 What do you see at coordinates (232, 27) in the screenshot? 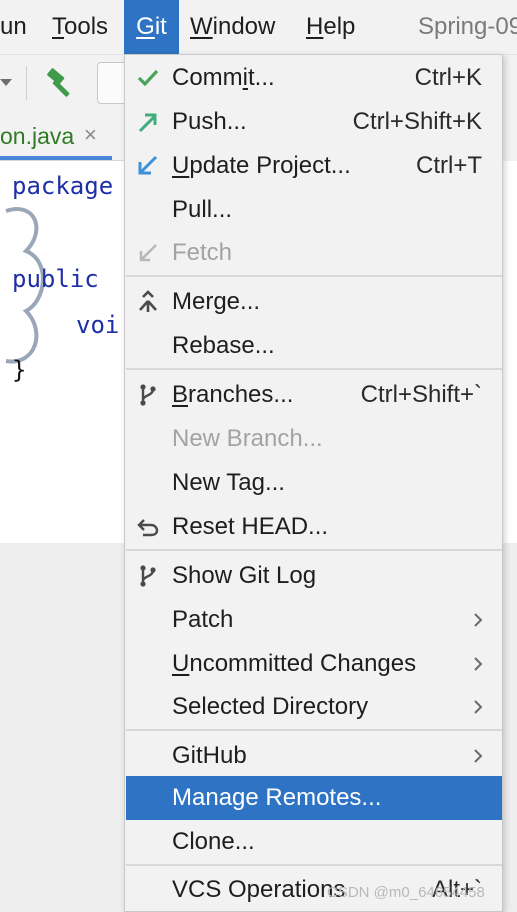
I see `menu-window: Window` at bounding box center [232, 27].